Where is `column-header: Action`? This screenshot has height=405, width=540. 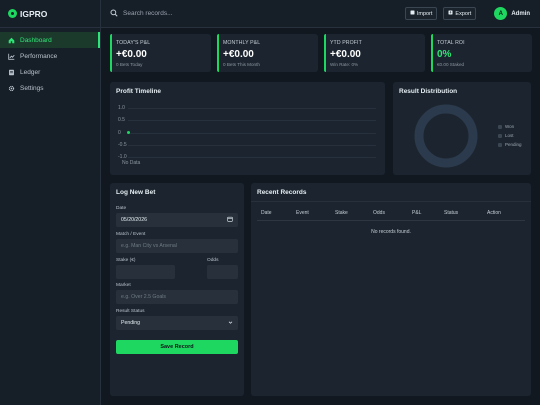 column-header: Action is located at coordinates (494, 213).